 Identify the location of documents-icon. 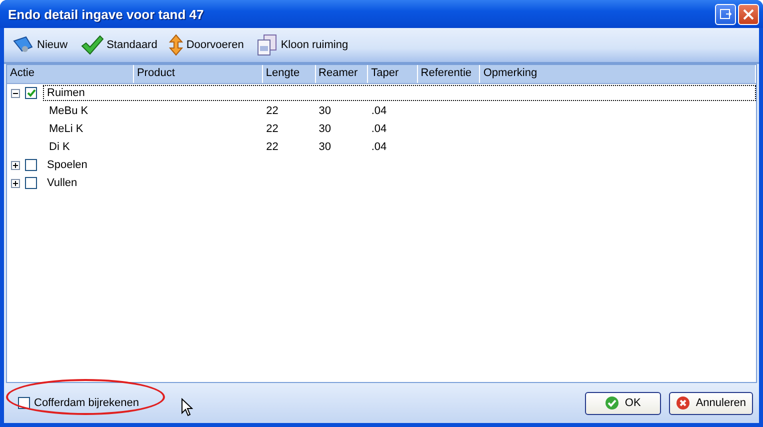
(267, 45).